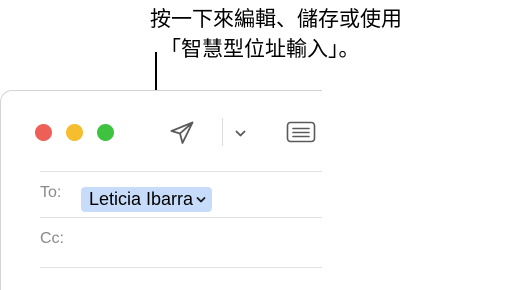 The image size is (516, 290). What do you see at coordinates (43, 132) in the screenshot?
I see `close-window-button` at bounding box center [43, 132].